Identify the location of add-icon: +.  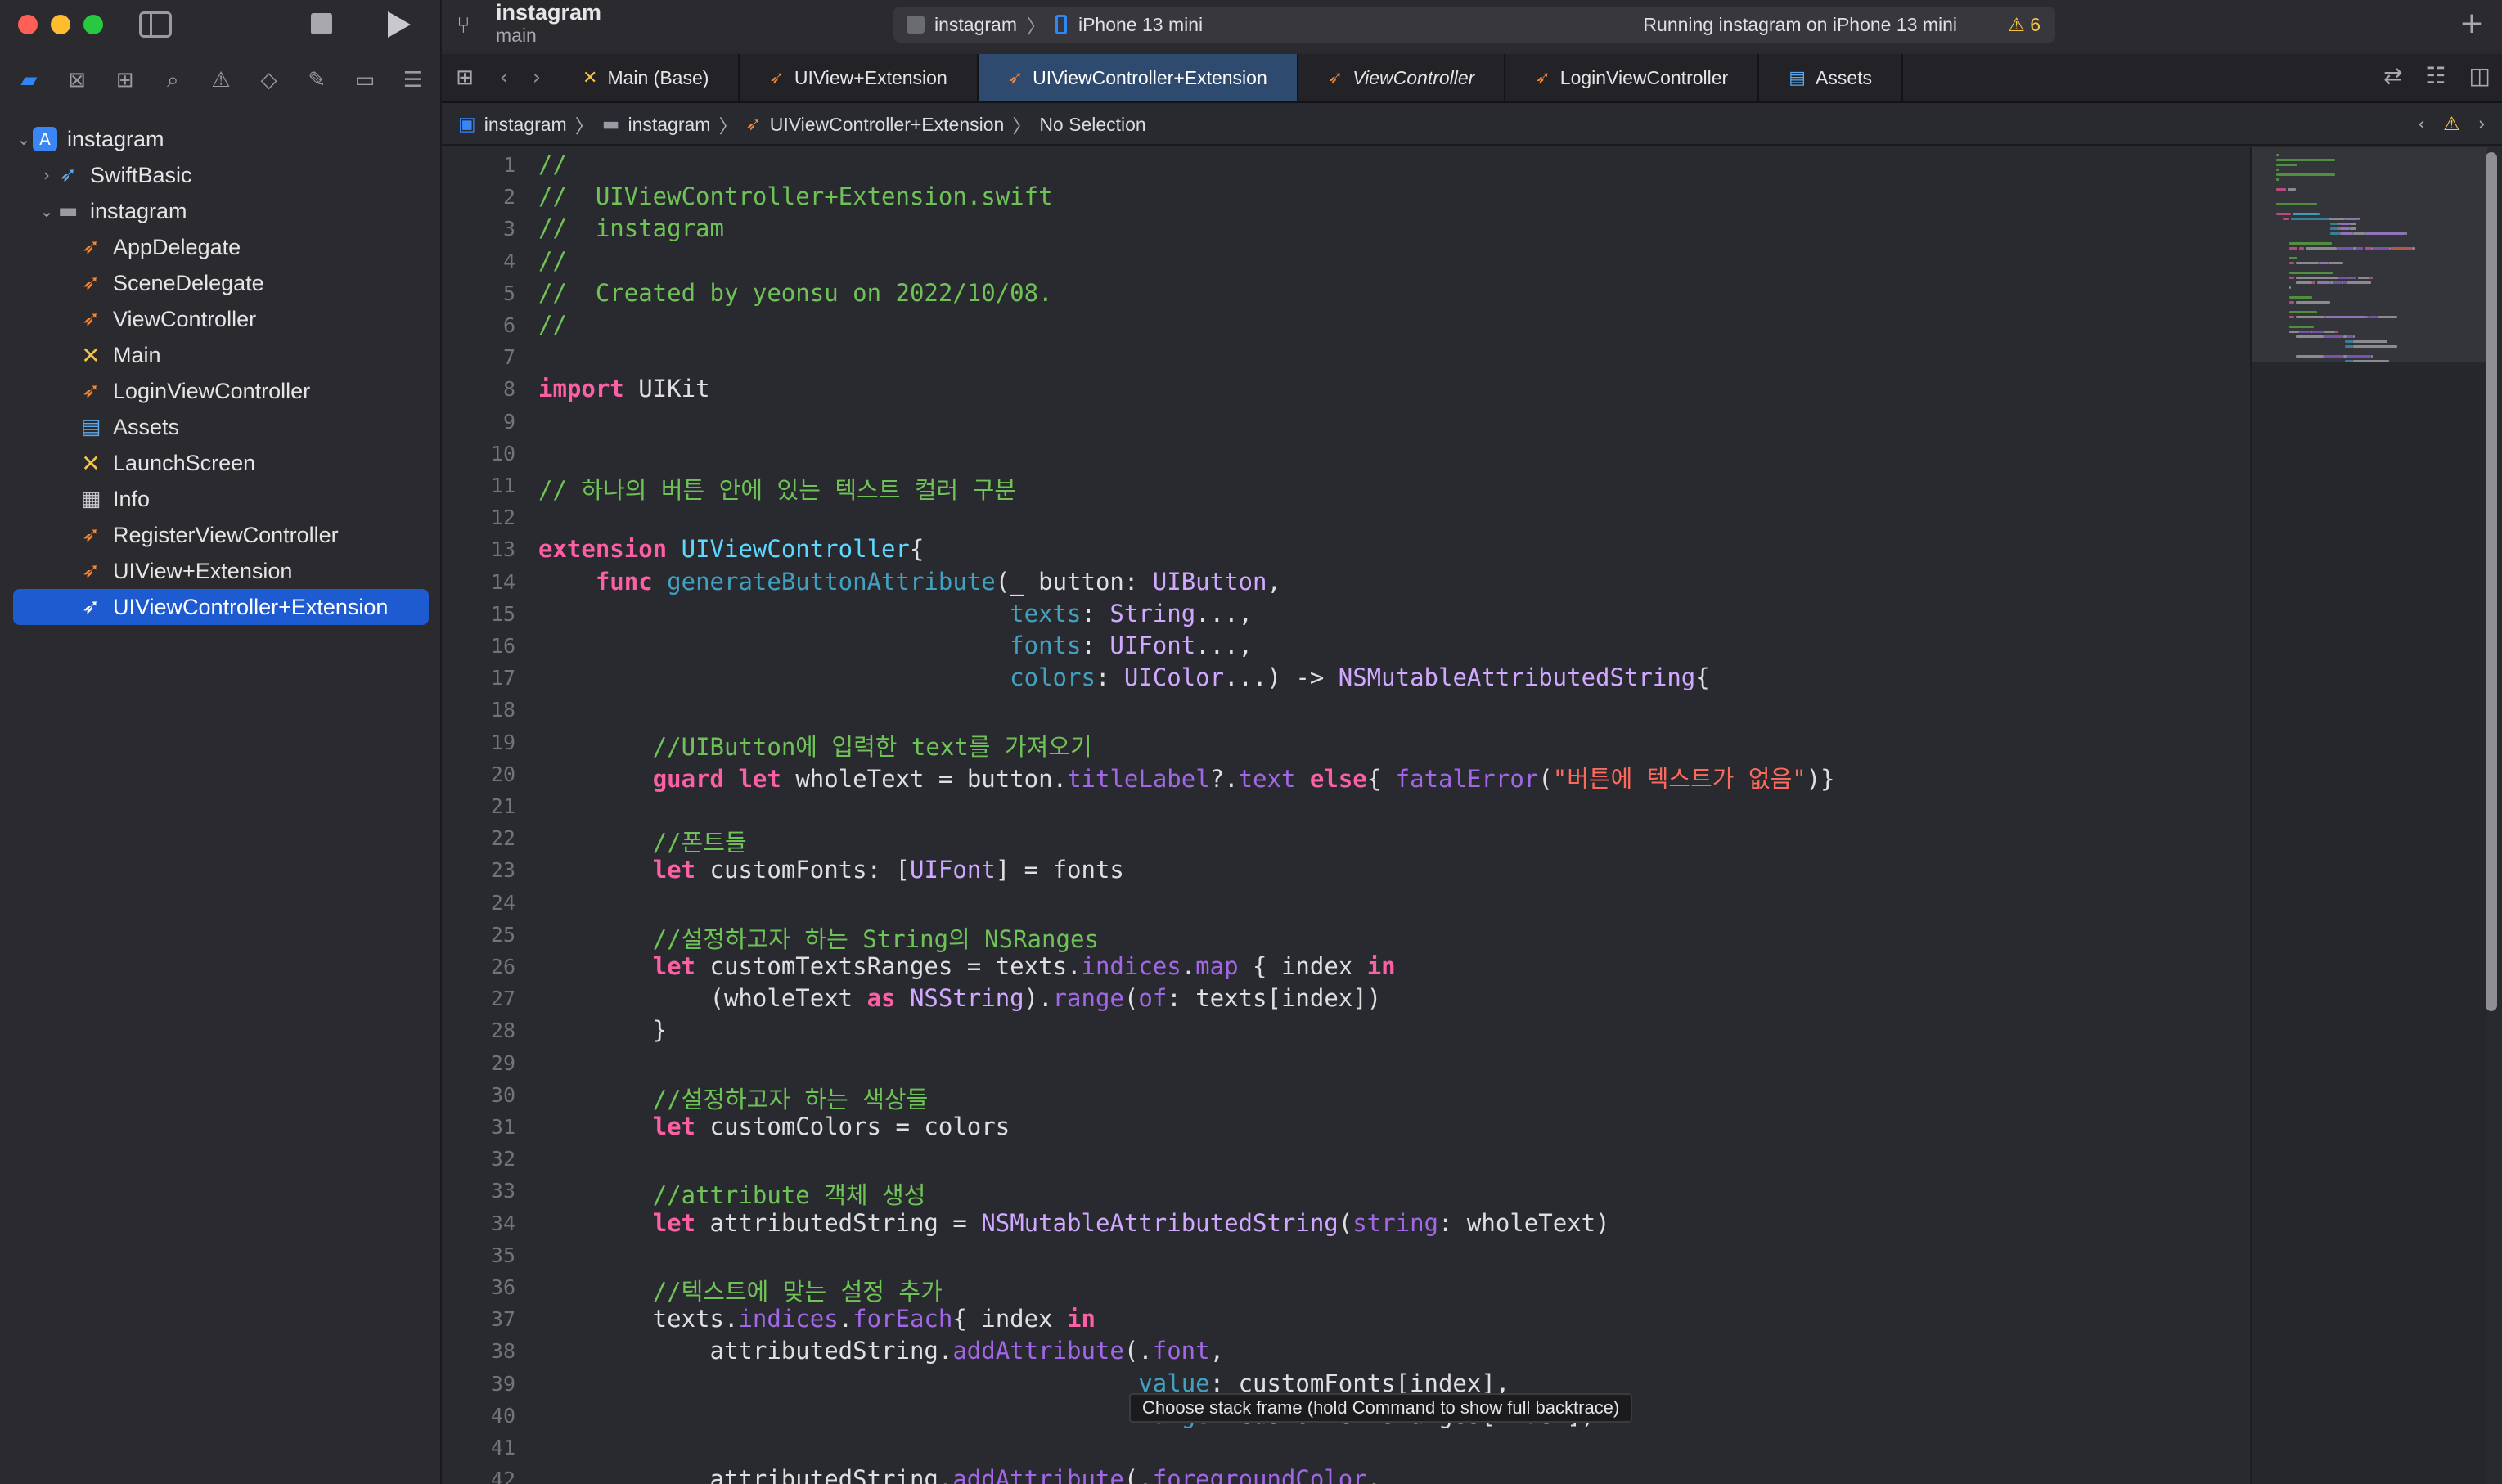
(2472, 23).